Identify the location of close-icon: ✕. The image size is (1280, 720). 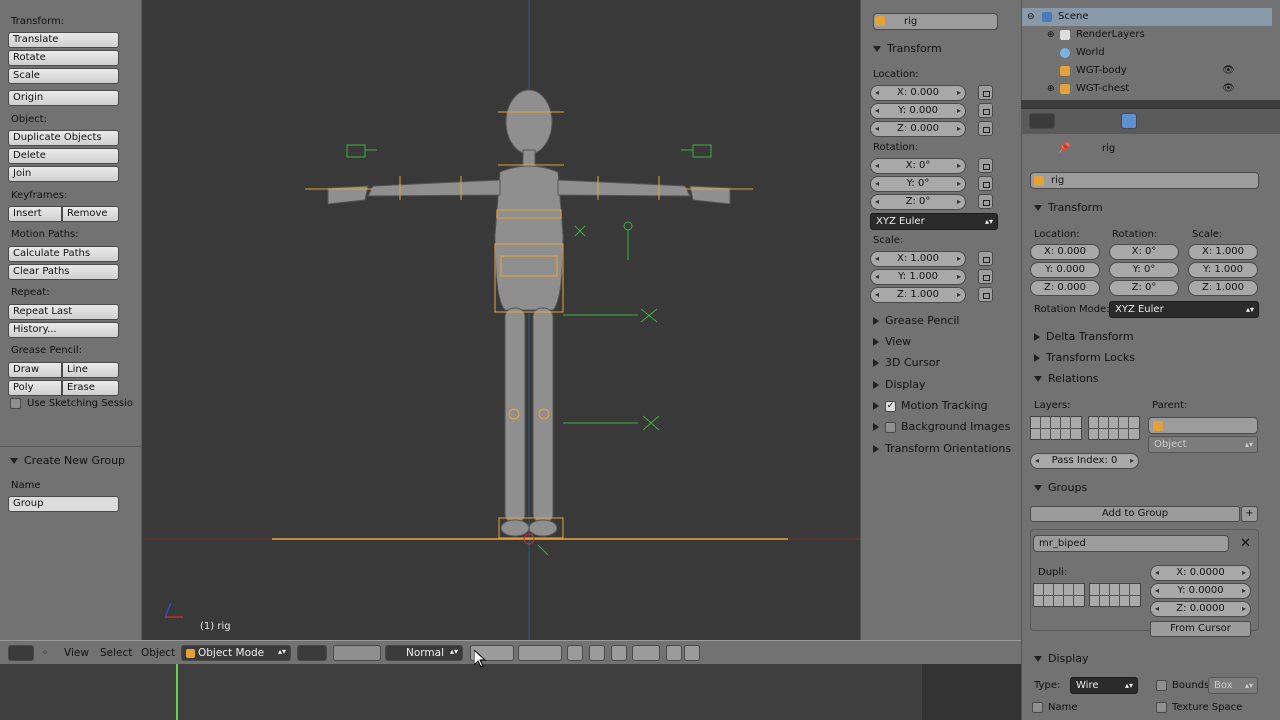
(1245, 543).